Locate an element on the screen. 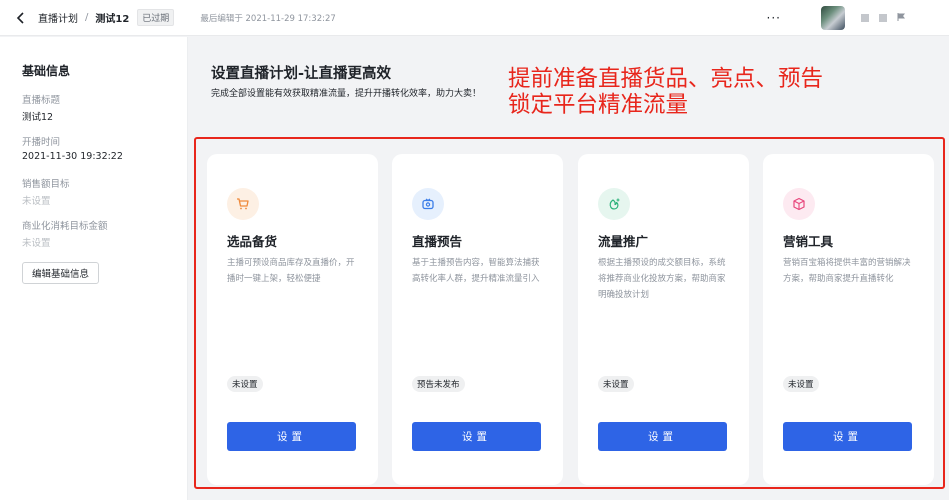  breadcrumb-current: 测试12 is located at coordinates (112, 19).